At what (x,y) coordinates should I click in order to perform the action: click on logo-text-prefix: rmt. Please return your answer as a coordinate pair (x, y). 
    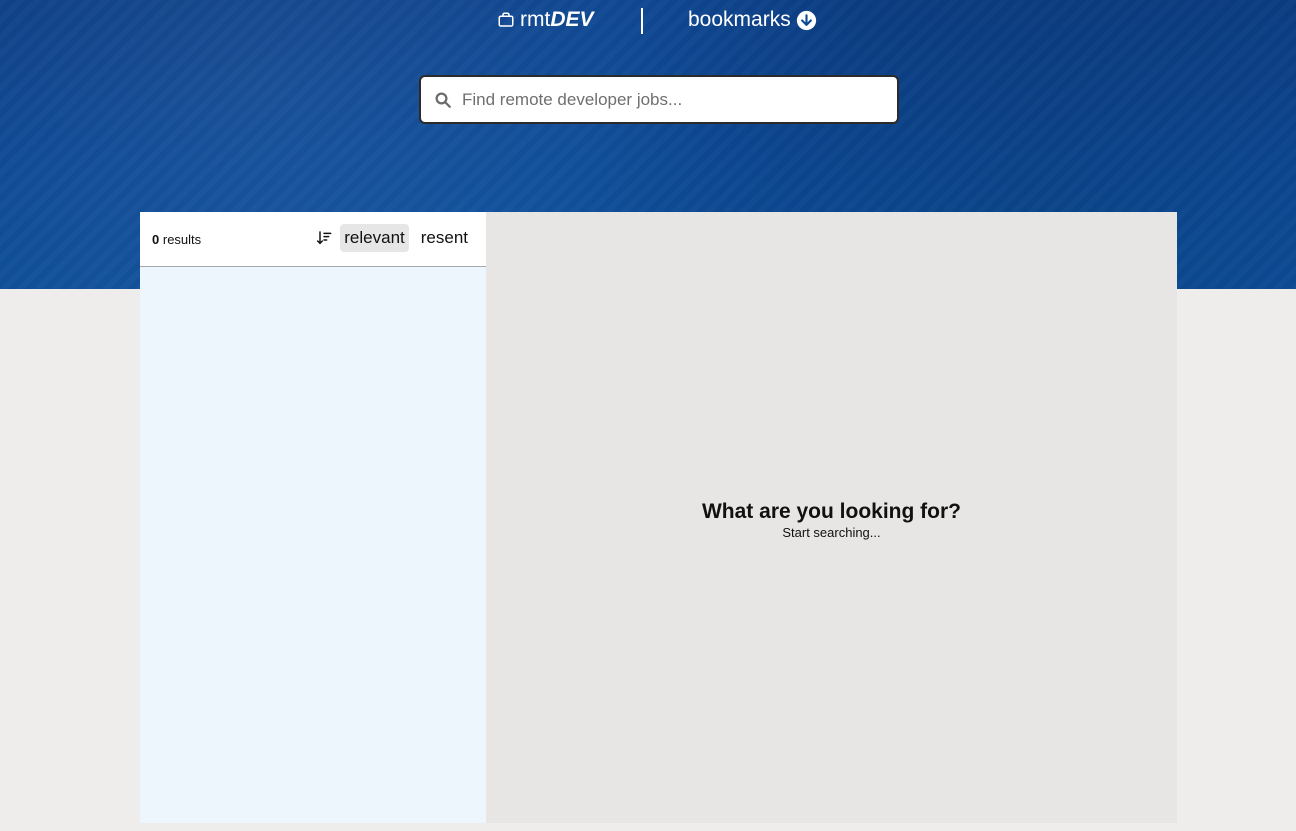
    Looking at the image, I should click on (535, 19).